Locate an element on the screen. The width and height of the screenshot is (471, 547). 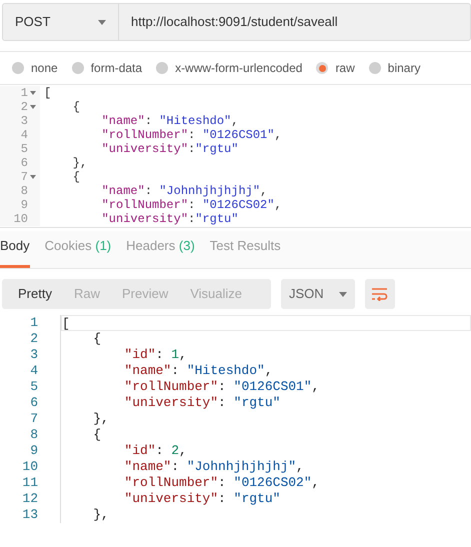
view-mode-tab: Pretty is located at coordinates (35, 294).